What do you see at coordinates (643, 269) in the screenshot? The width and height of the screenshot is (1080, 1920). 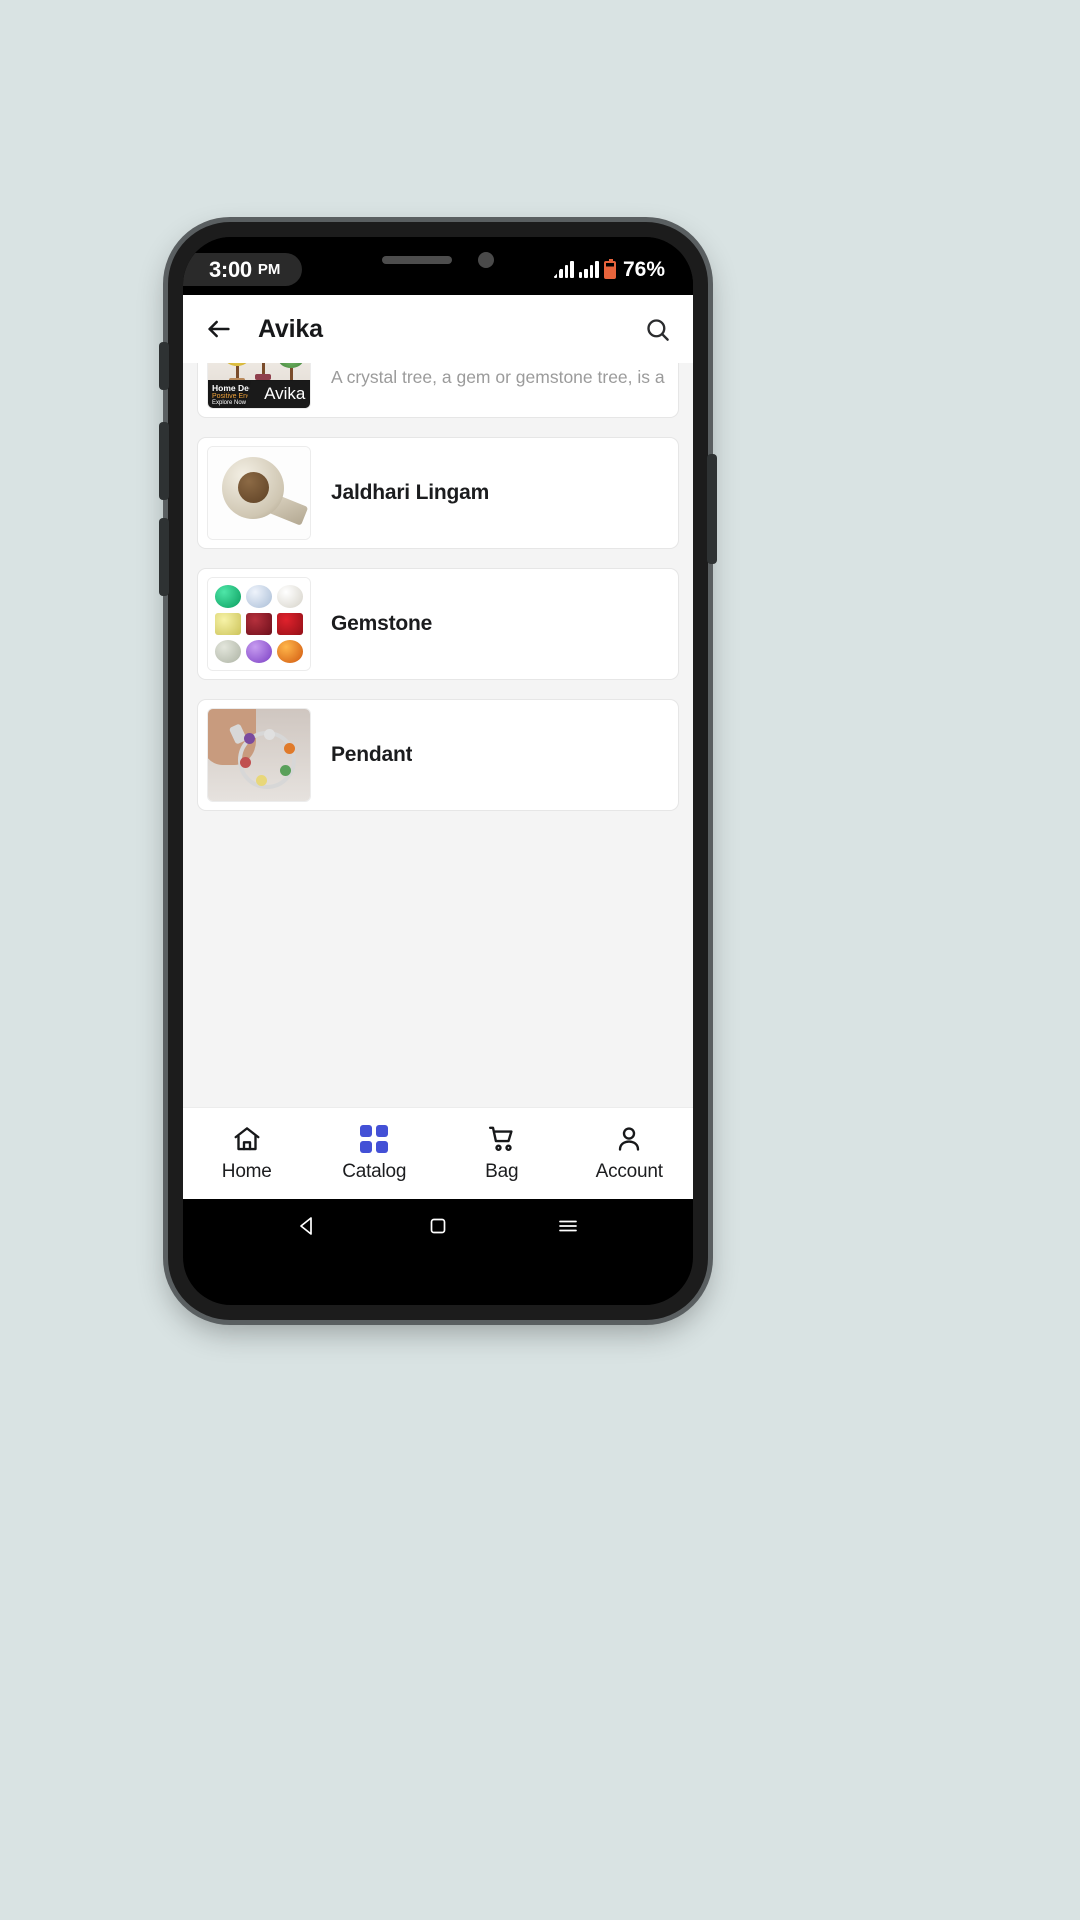 I see `battery-percent-label: 76%` at bounding box center [643, 269].